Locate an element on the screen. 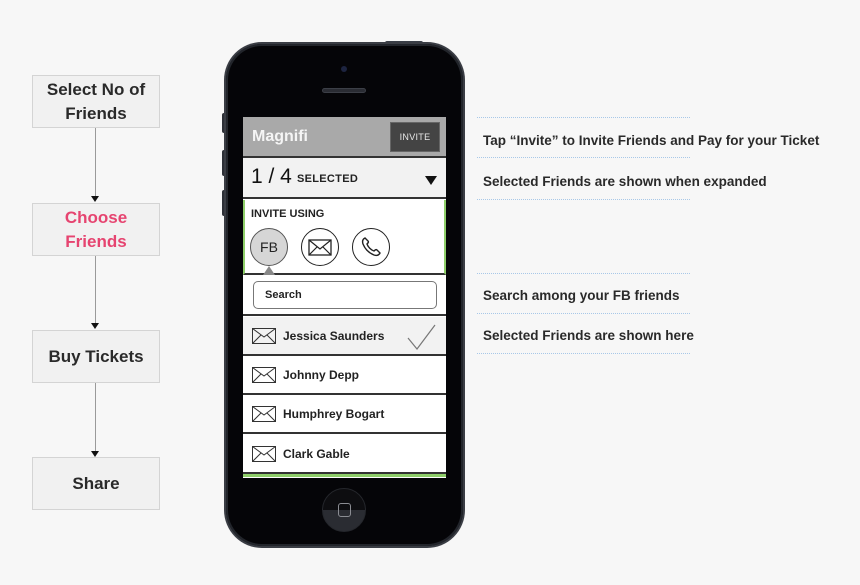 Image resolution: width=860 pixels, height=585 pixels. flow-step-label-line1: Choose is located at coordinates (96, 217).